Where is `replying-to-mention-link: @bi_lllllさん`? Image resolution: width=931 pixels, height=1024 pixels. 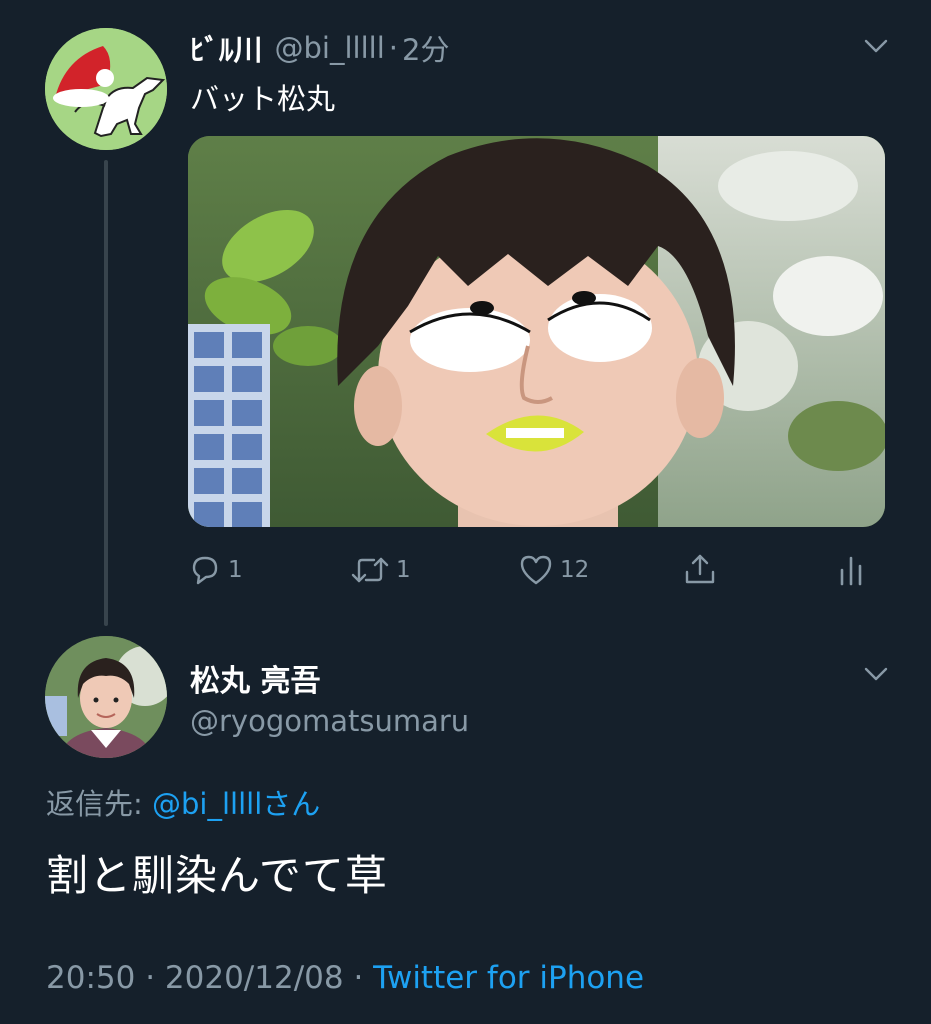
replying-to-mention-link: @bi_lllllさん is located at coordinates (236, 804).